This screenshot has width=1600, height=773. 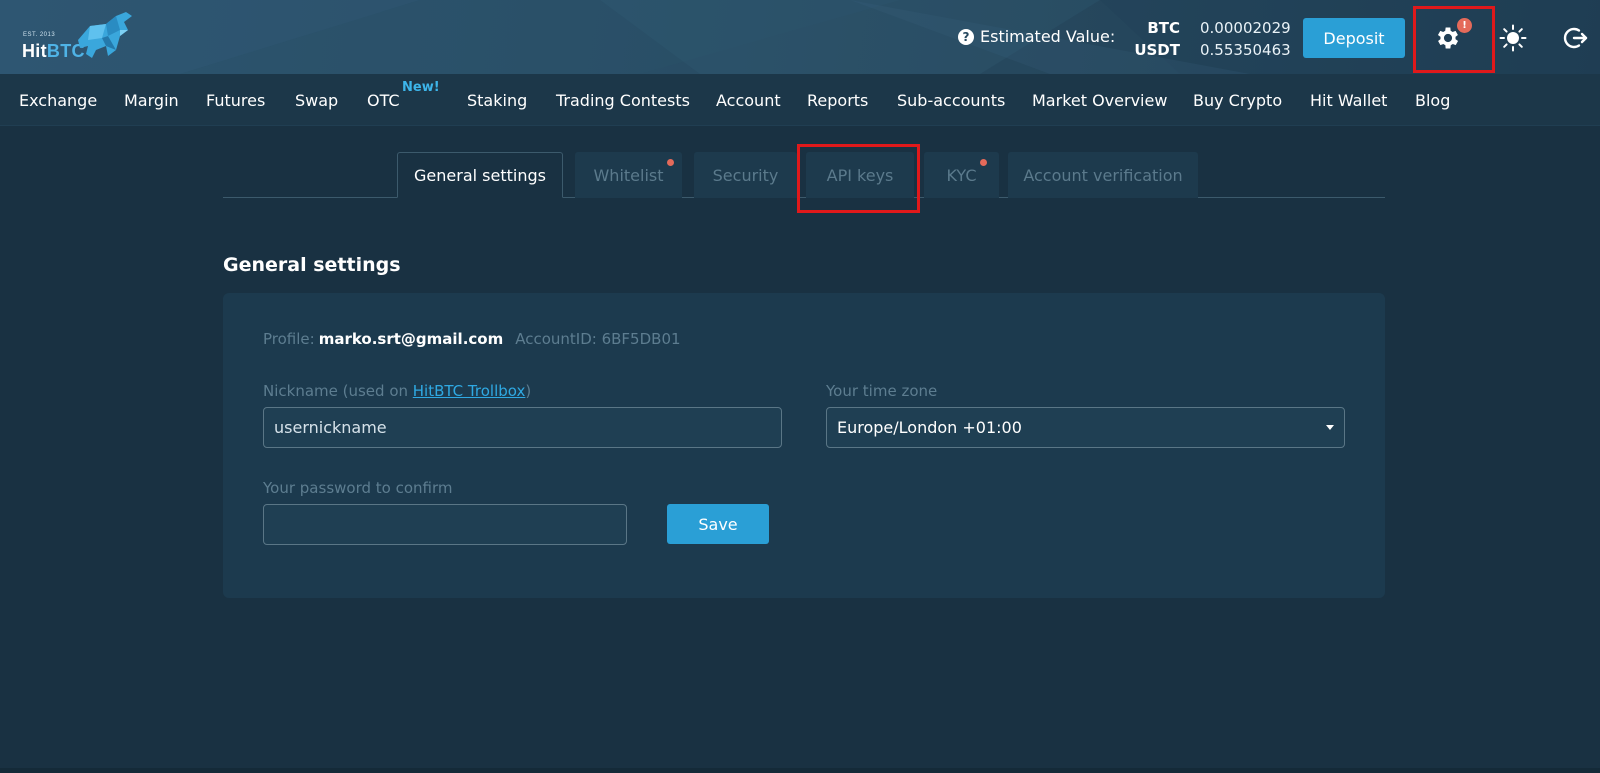 I want to click on balance-value: 0.55350463, so click(x=1245, y=50).